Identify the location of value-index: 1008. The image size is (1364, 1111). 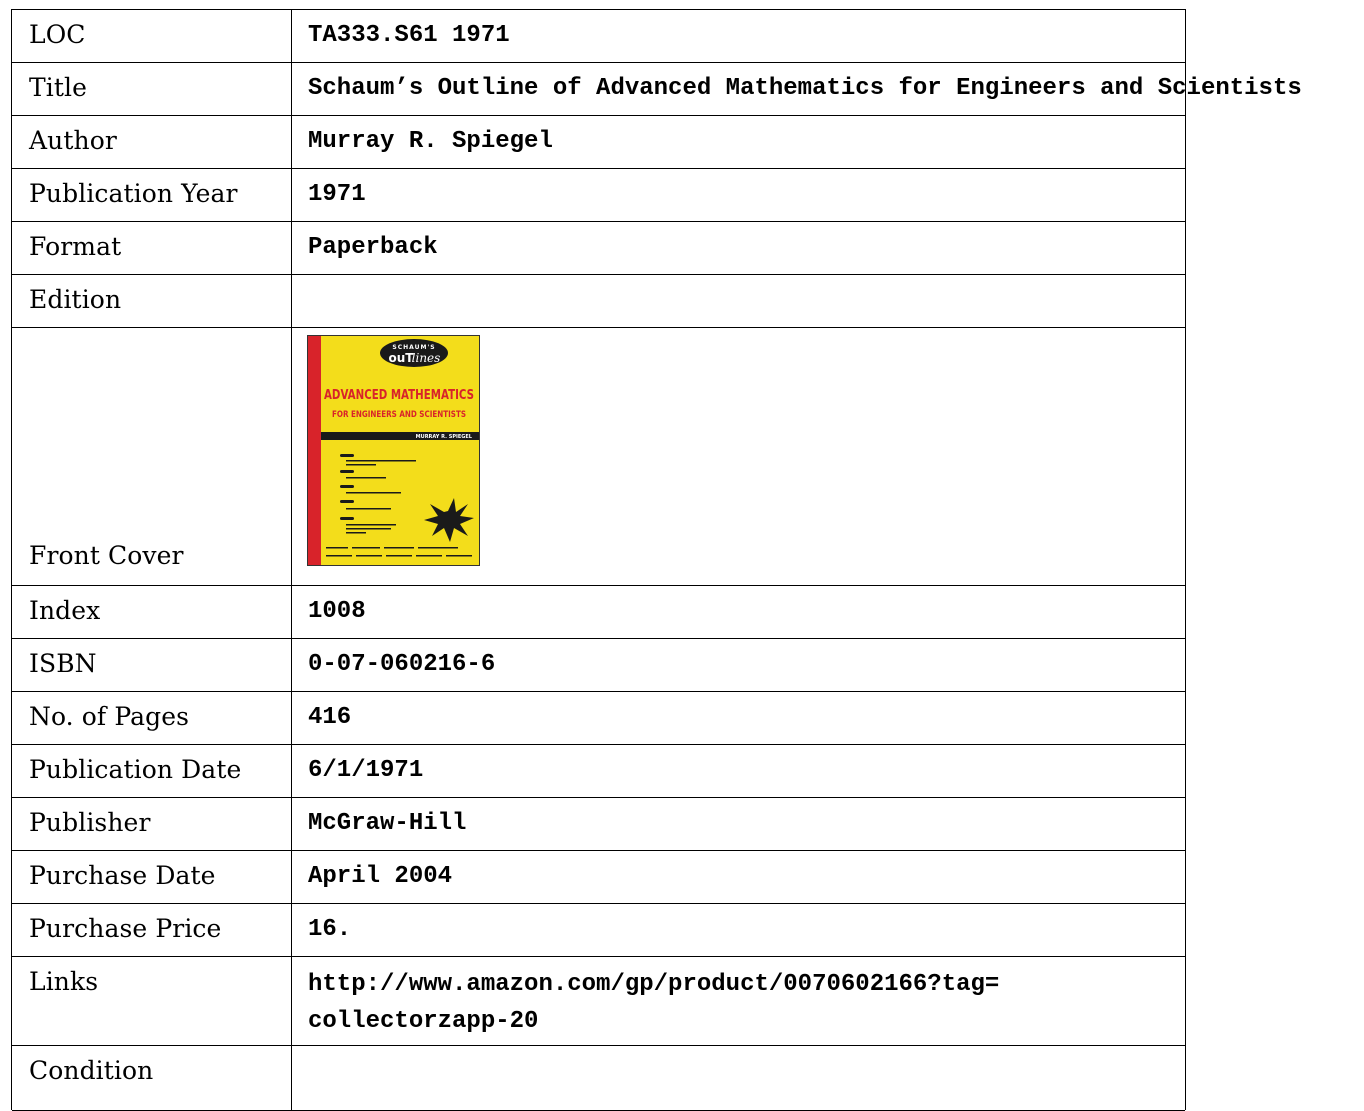
(337, 611).